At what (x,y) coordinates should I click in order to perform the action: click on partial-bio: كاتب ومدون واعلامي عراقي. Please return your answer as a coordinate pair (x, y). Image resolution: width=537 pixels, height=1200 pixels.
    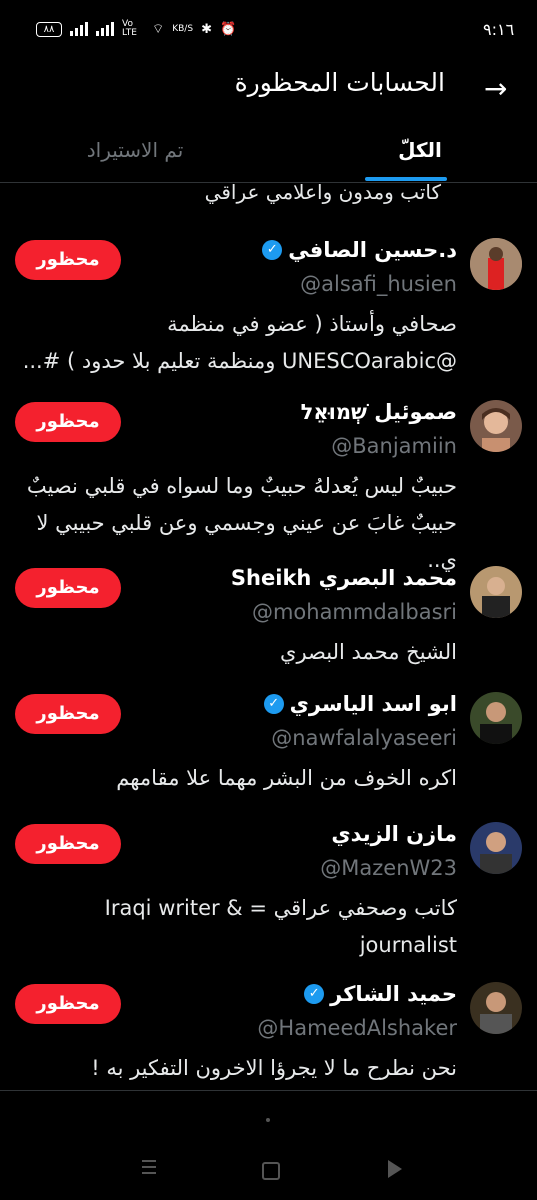
    Looking at the image, I should click on (322, 192).